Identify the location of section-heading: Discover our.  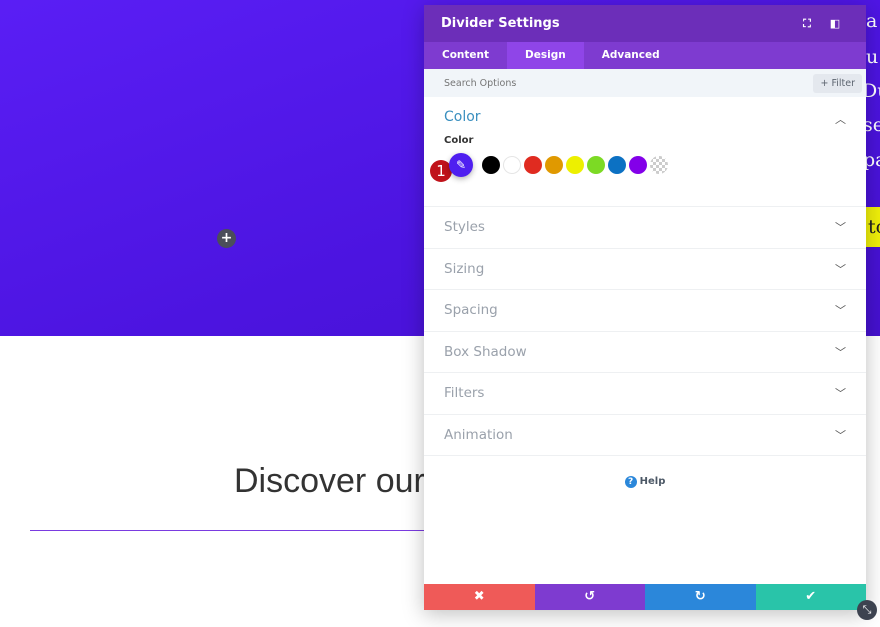
(329, 481).